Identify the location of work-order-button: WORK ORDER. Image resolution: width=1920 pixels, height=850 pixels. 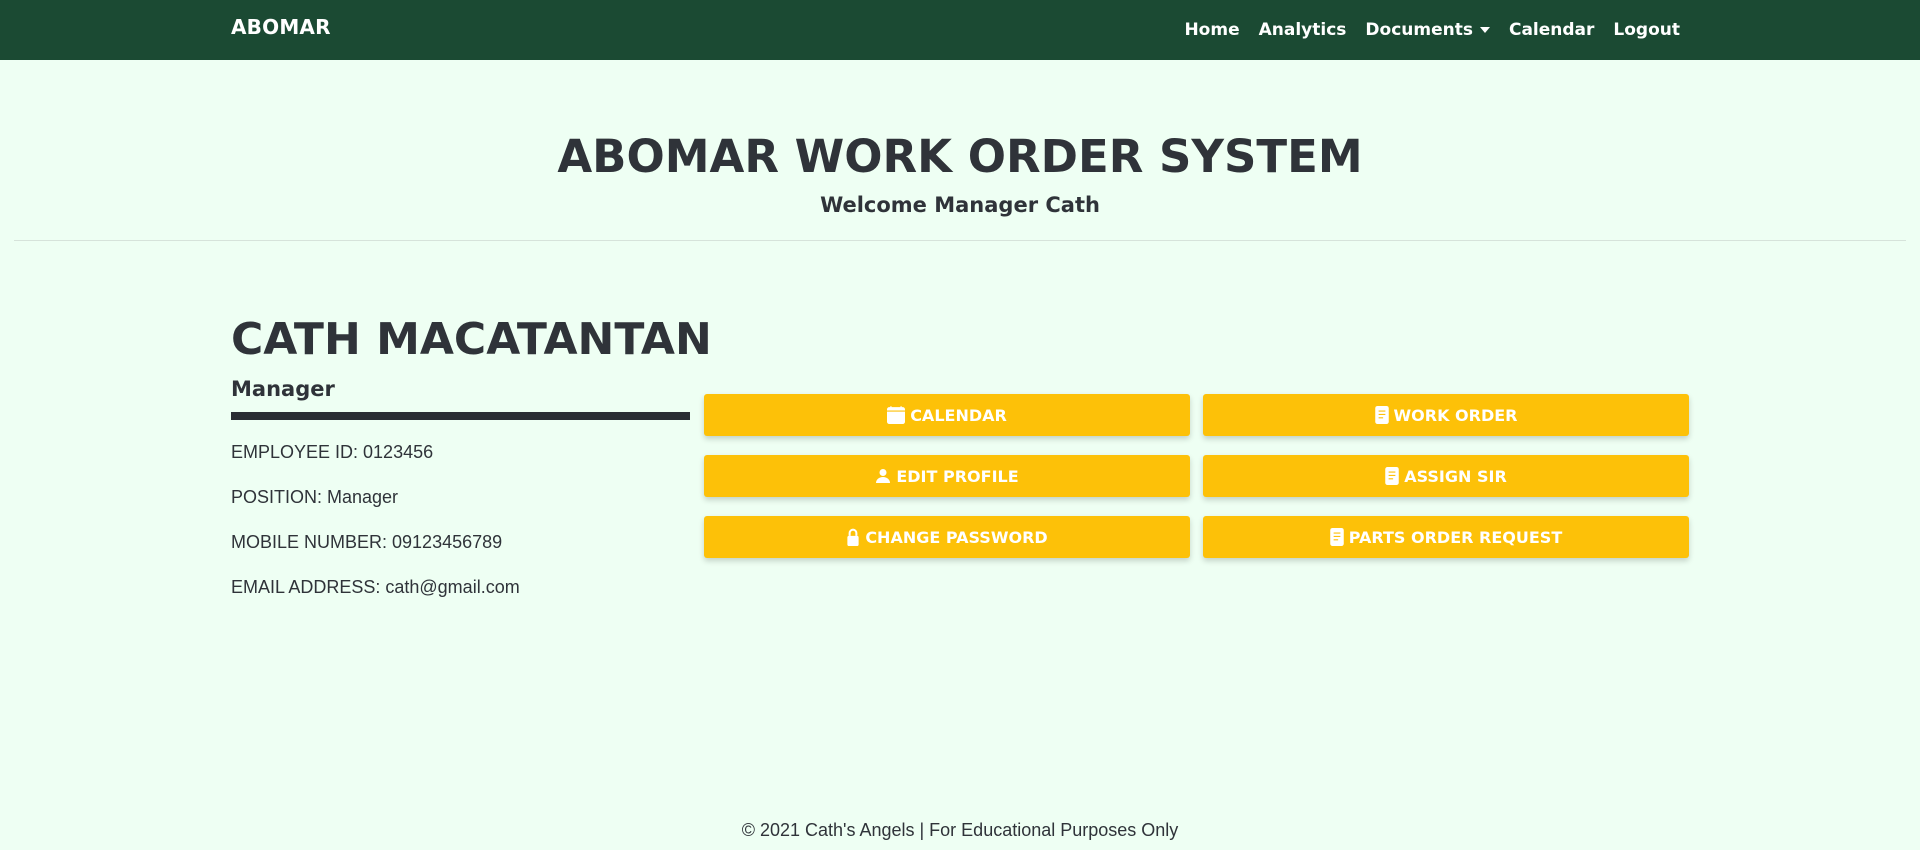
(1446, 415).